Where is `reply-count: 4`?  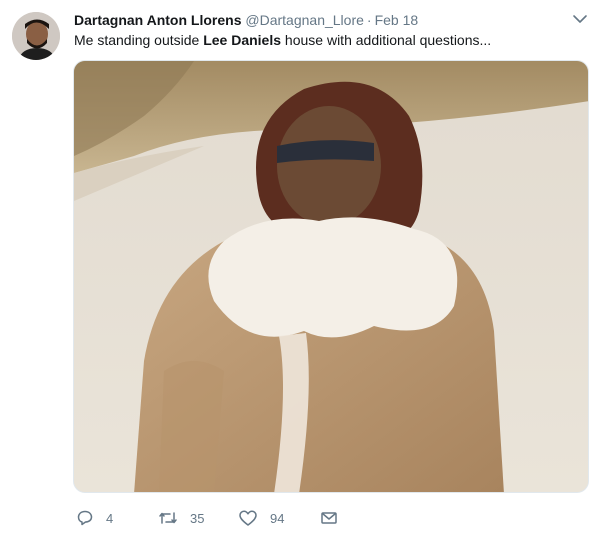
reply-count: 4 is located at coordinates (110, 518).